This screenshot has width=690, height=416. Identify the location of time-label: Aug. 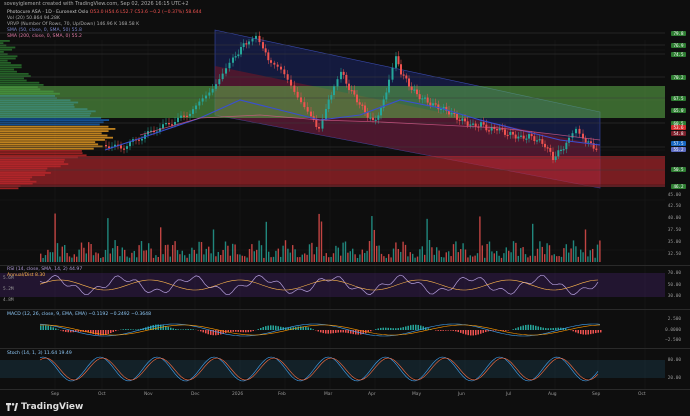
(552, 394).